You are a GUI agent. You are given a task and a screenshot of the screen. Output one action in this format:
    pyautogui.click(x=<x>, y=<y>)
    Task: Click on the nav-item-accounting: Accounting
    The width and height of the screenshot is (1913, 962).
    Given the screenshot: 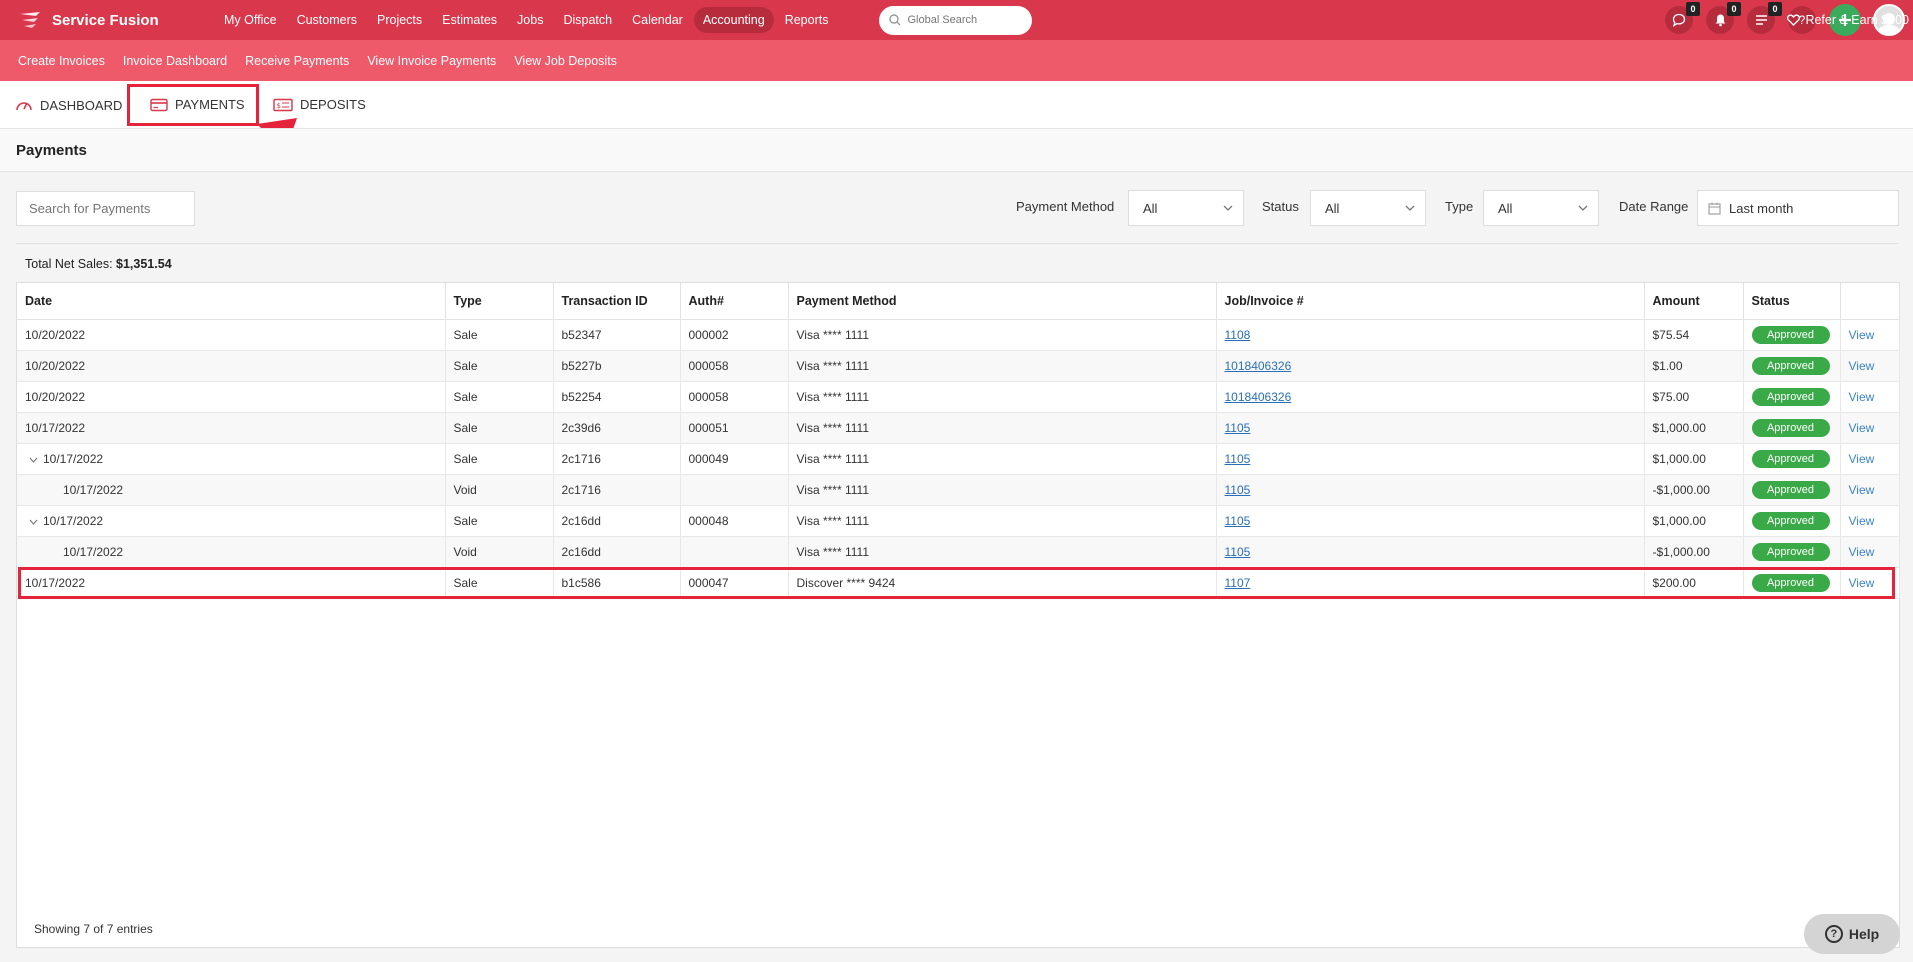 What is the action you would take?
    pyautogui.click(x=733, y=20)
    